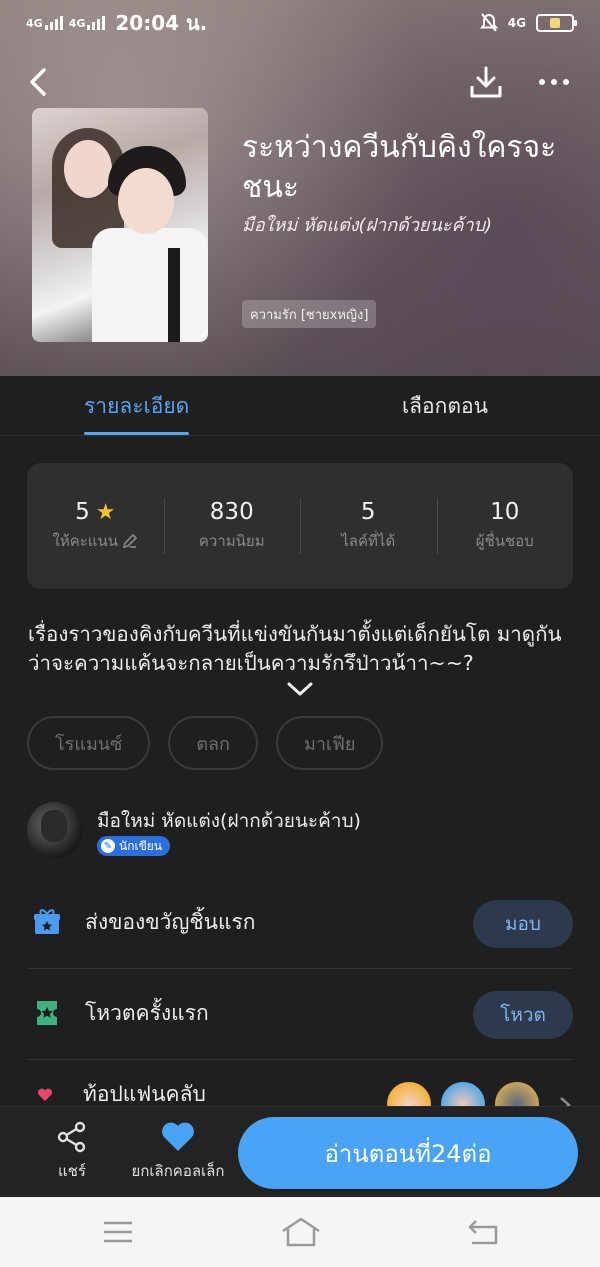 The image size is (600, 1267). What do you see at coordinates (178, 1153) in the screenshot?
I see `uncollect-button: ยกเลิกคอลเล็ก` at bounding box center [178, 1153].